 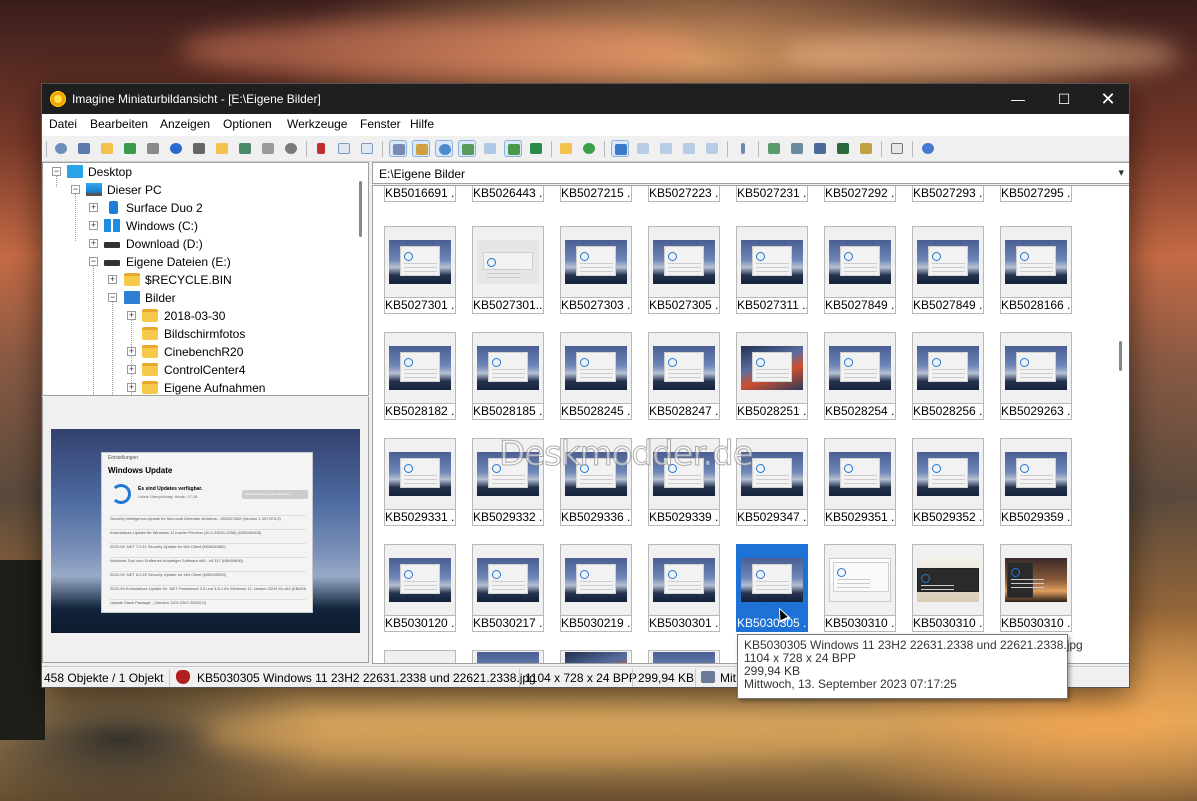 I want to click on thumbnails-icon, so click(x=398, y=148).